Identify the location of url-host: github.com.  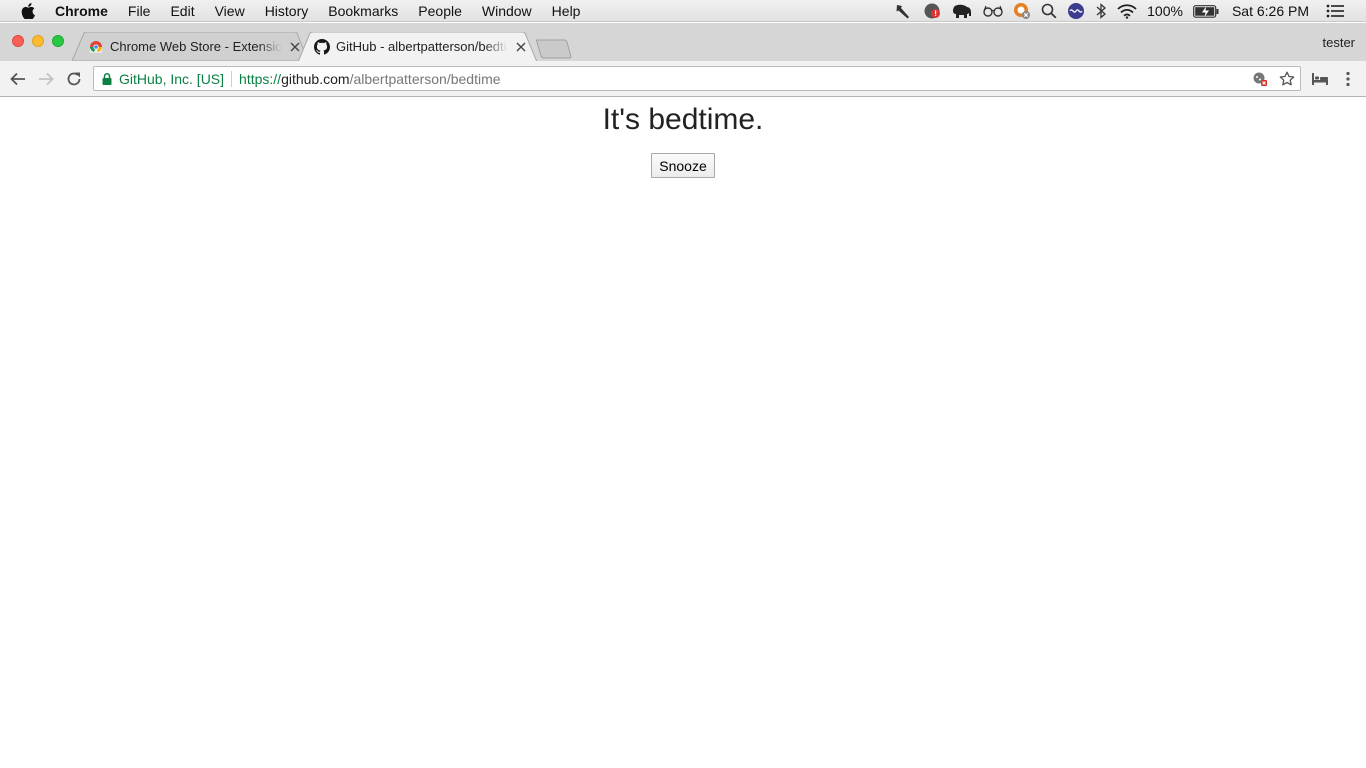
(315, 78).